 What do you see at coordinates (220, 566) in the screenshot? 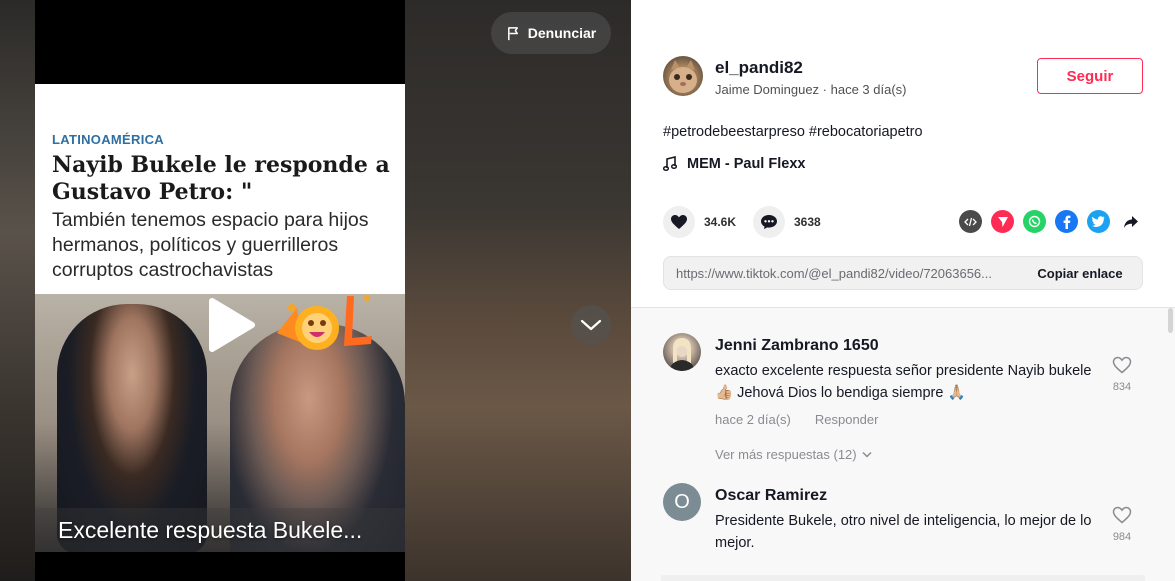
I see `video-letterbox-bottom` at bounding box center [220, 566].